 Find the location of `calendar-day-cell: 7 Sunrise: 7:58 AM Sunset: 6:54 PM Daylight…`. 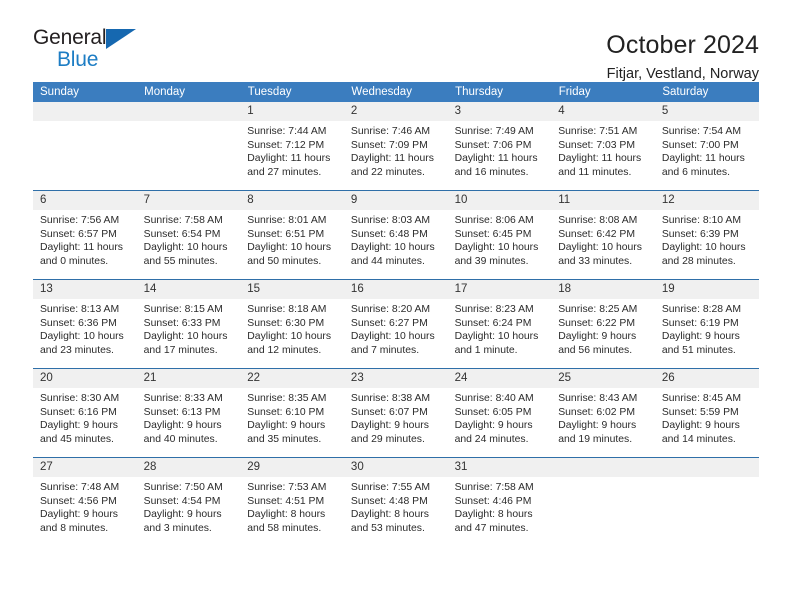

calendar-day-cell: 7 Sunrise: 7:58 AM Sunset: 6:54 PM Daylight… is located at coordinates (188, 235).